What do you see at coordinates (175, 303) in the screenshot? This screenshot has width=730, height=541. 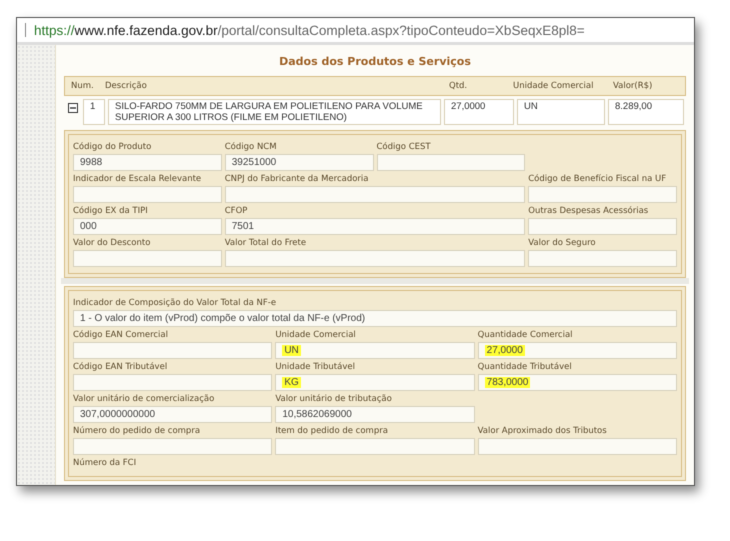 I see `field-label: Indicador de Composição do Valor Total da NF-e` at bounding box center [175, 303].